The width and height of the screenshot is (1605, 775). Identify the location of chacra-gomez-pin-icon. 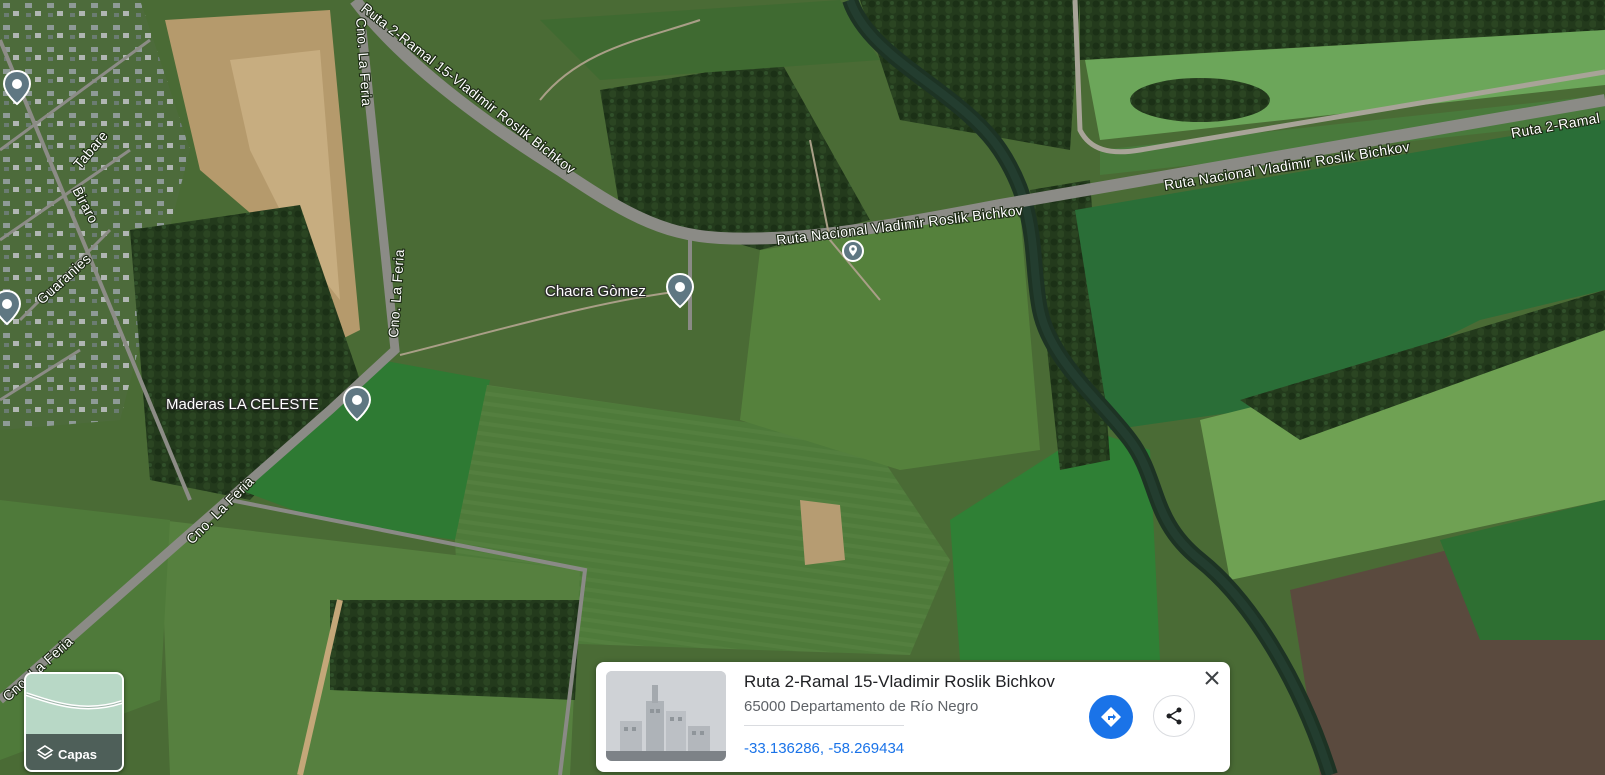
(680, 291).